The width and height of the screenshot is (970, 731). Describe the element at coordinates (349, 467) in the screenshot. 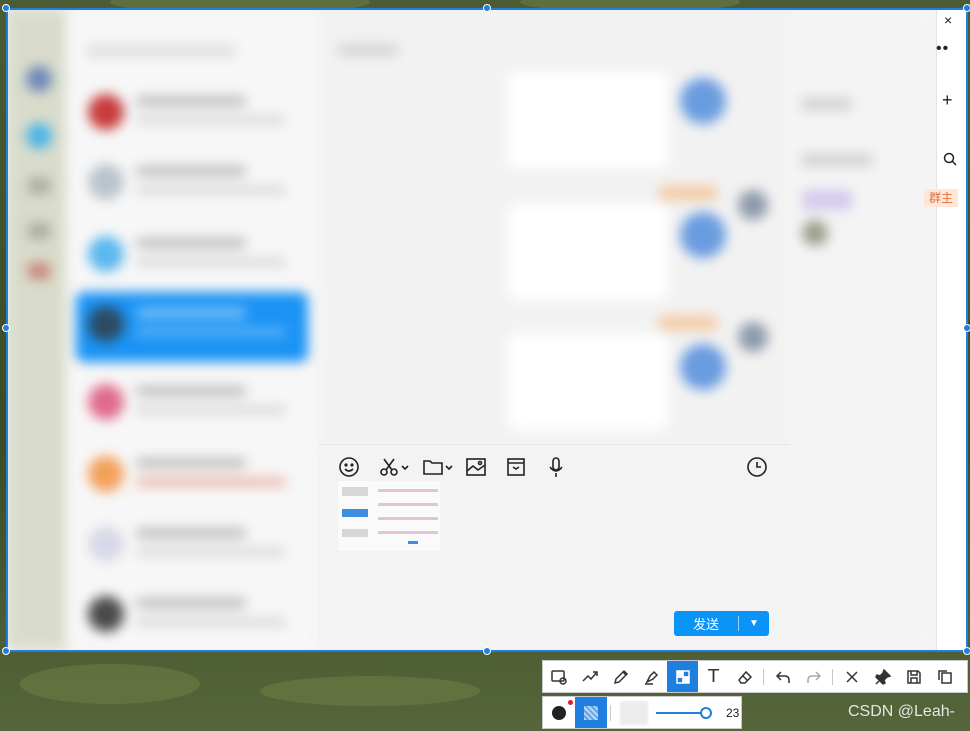

I see `emoji-icon` at that location.